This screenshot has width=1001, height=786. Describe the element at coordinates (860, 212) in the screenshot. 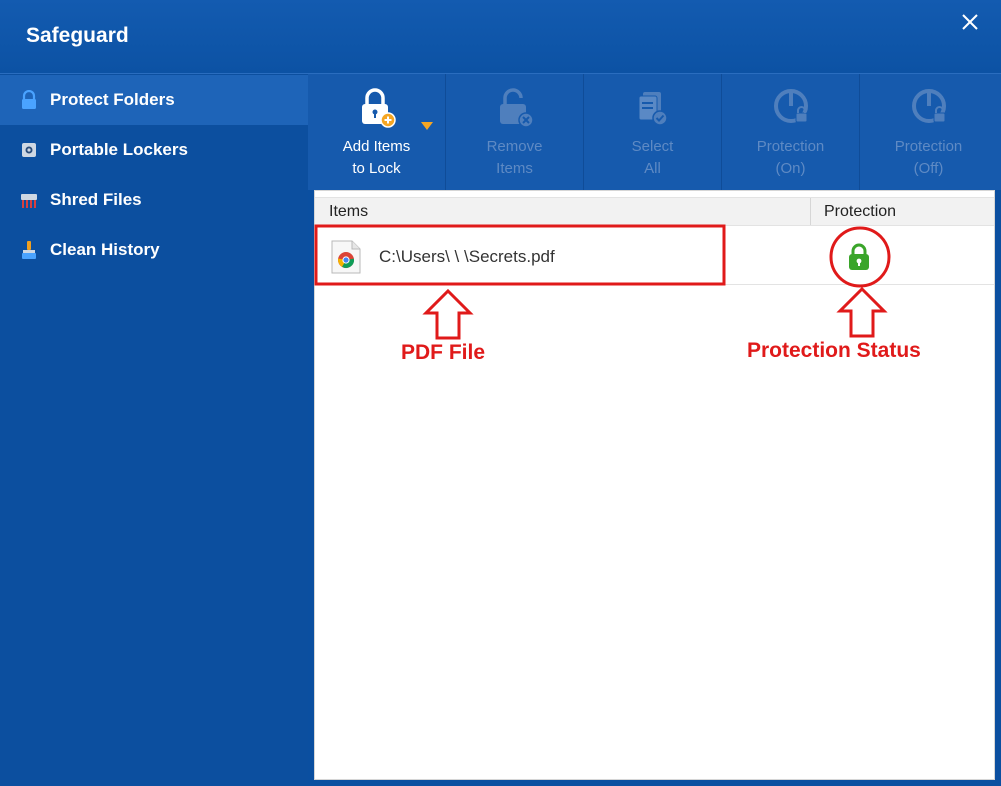

I see `column-header-protection: Protection` at that location.